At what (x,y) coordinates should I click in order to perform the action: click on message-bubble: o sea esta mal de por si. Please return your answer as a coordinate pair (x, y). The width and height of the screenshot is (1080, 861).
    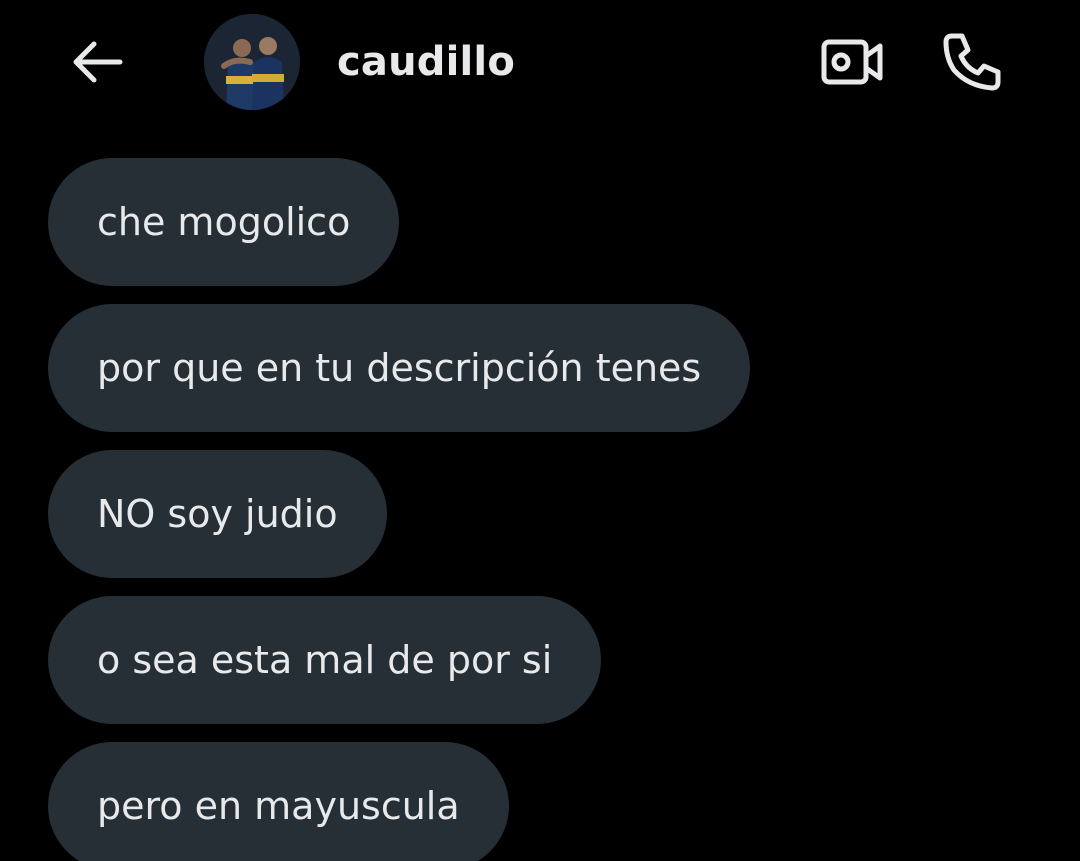
    Looking at the image, I should click on (325, 660).